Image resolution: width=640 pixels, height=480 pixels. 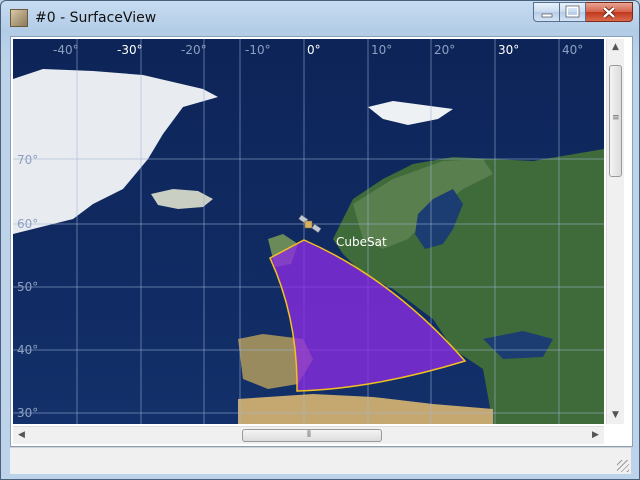 What do you see at coordinates (361, 242) in the screenshot?
I see `satellite-name-label: CubeSat` at bounding box center [361, 242].